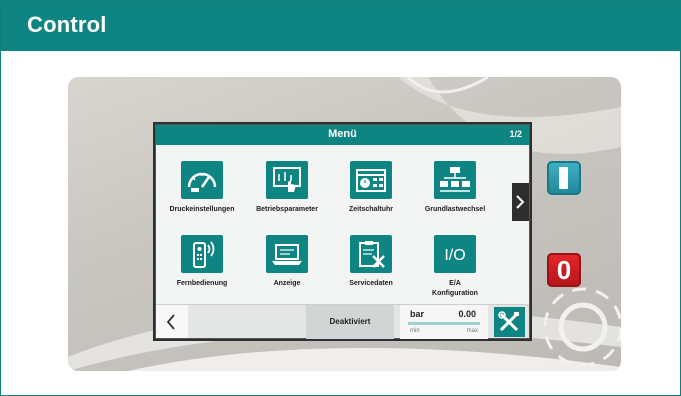  I want to click on screen-footer: Deaktiviert bar 0.00 min max, so click(358, 321).